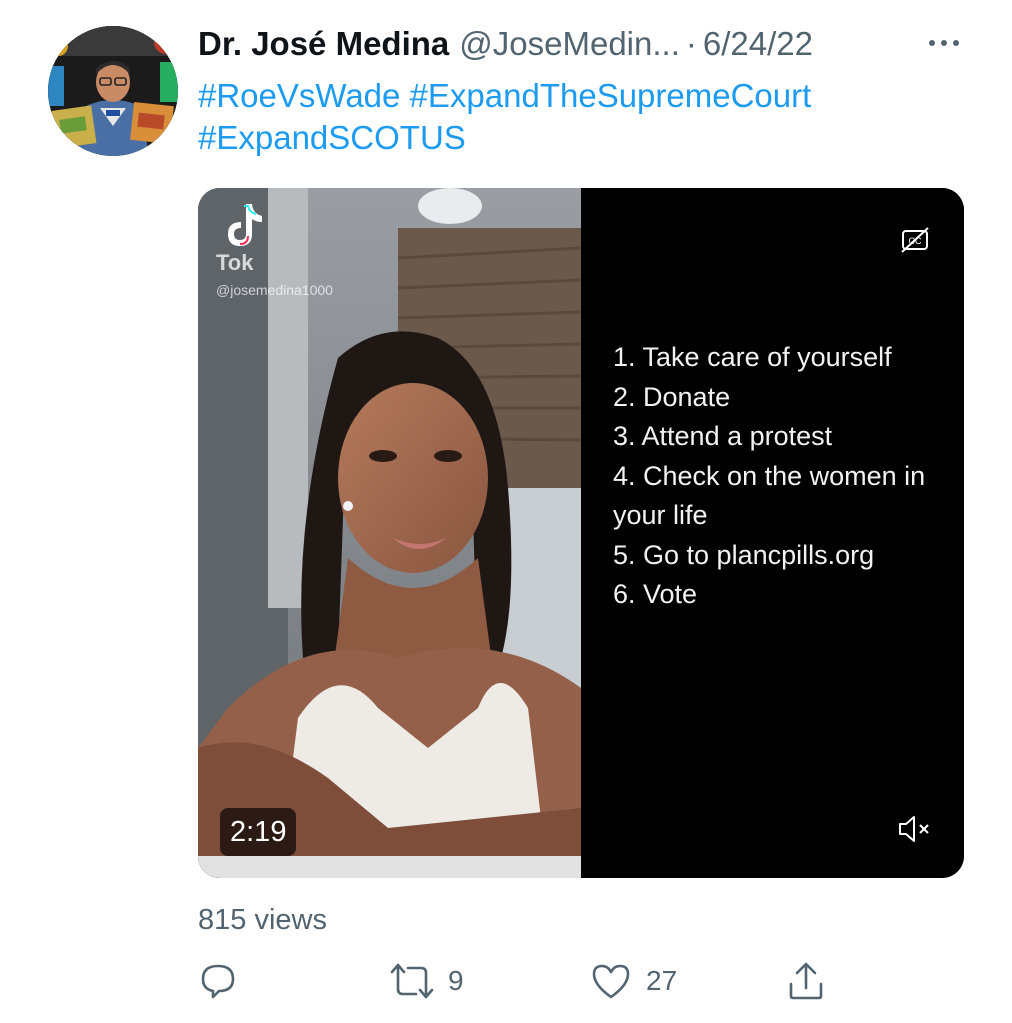  I want to click on more-horizontal-icon, so click(944, 43).